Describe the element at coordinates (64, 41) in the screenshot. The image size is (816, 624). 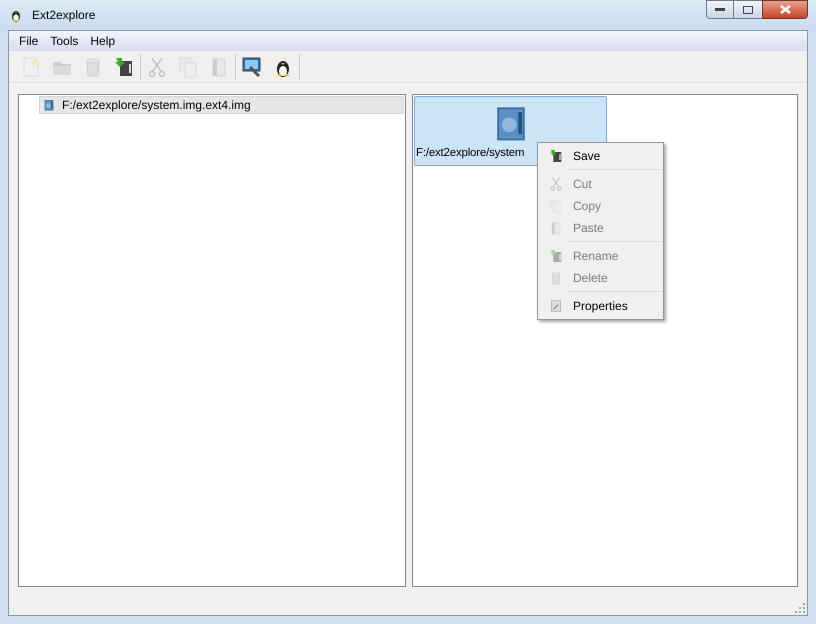
I see `menu-item: Tools` at that location.